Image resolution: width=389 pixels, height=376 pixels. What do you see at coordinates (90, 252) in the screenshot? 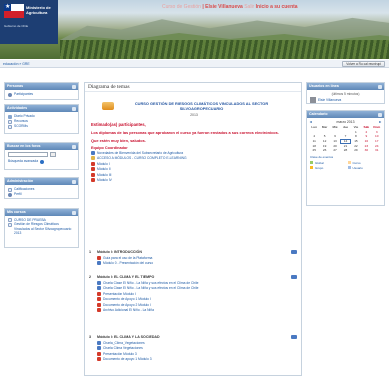
I see `section-number: 1` at bounding box center [90, 252].